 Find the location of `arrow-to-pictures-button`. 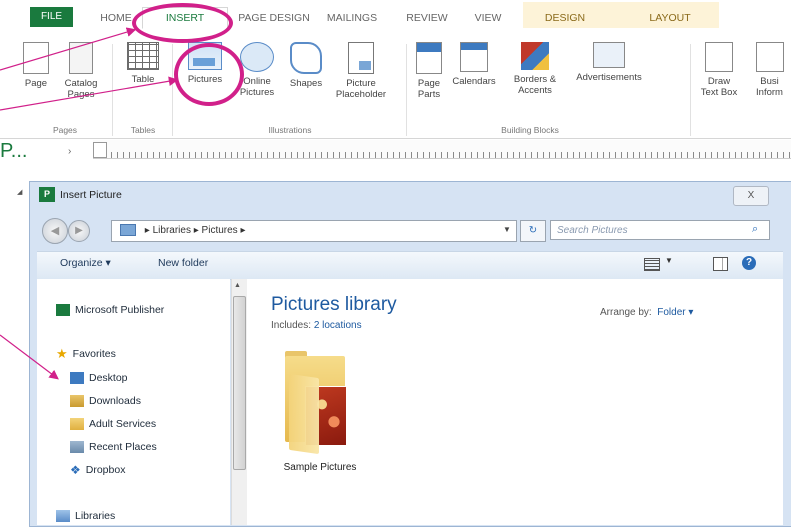

arrow-to-pictures-button is located at coordinates (89, 93).